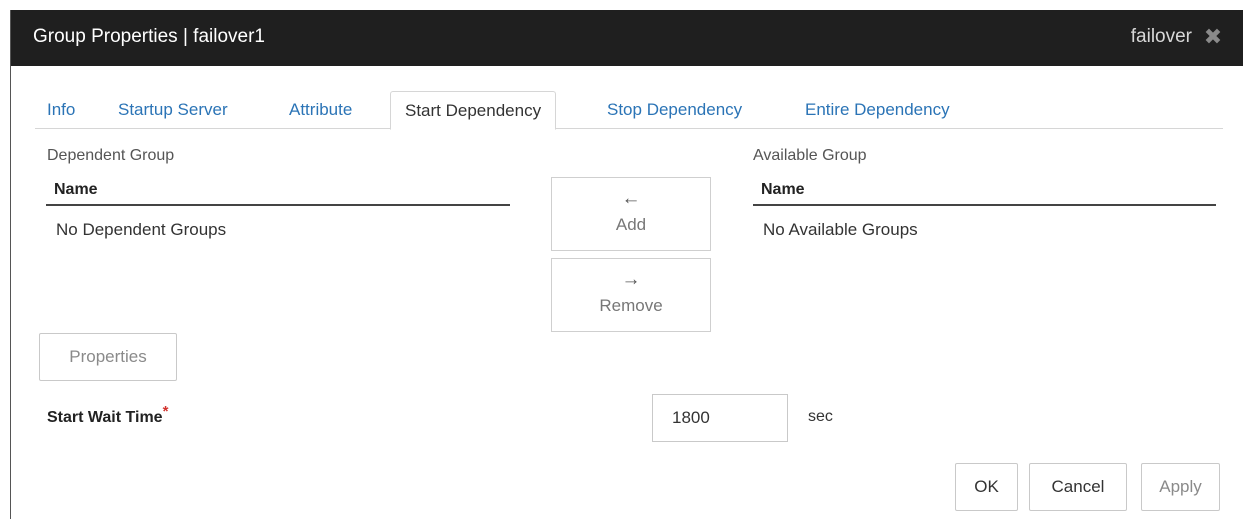 Image resolution: width=1243 pixels, height=519 pixels. What do you see at coordinates (820, 416) in the screenshot?
I see `start-wait-time-unit: sec` at bounding box center [820, 416].